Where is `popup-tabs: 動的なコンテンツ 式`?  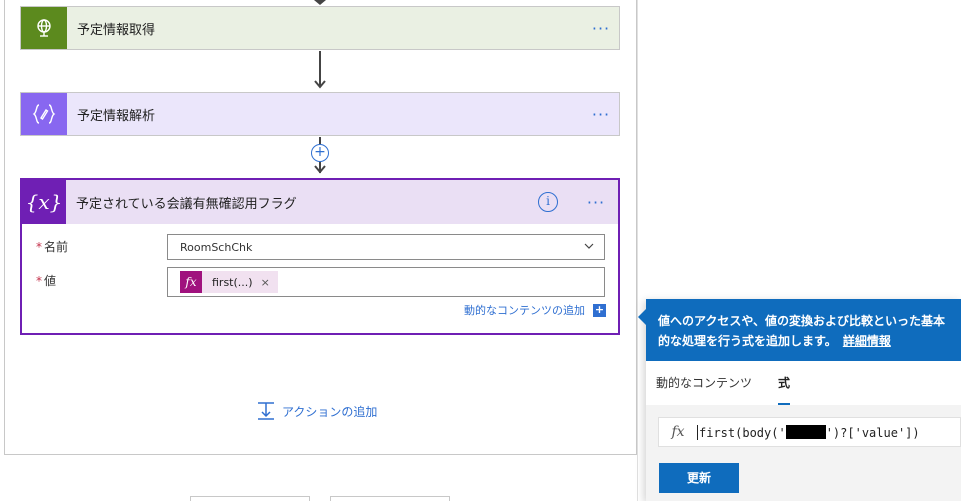 popup-tabs: 動的なコンテンツ 式 is located at coordinates (803, 383).